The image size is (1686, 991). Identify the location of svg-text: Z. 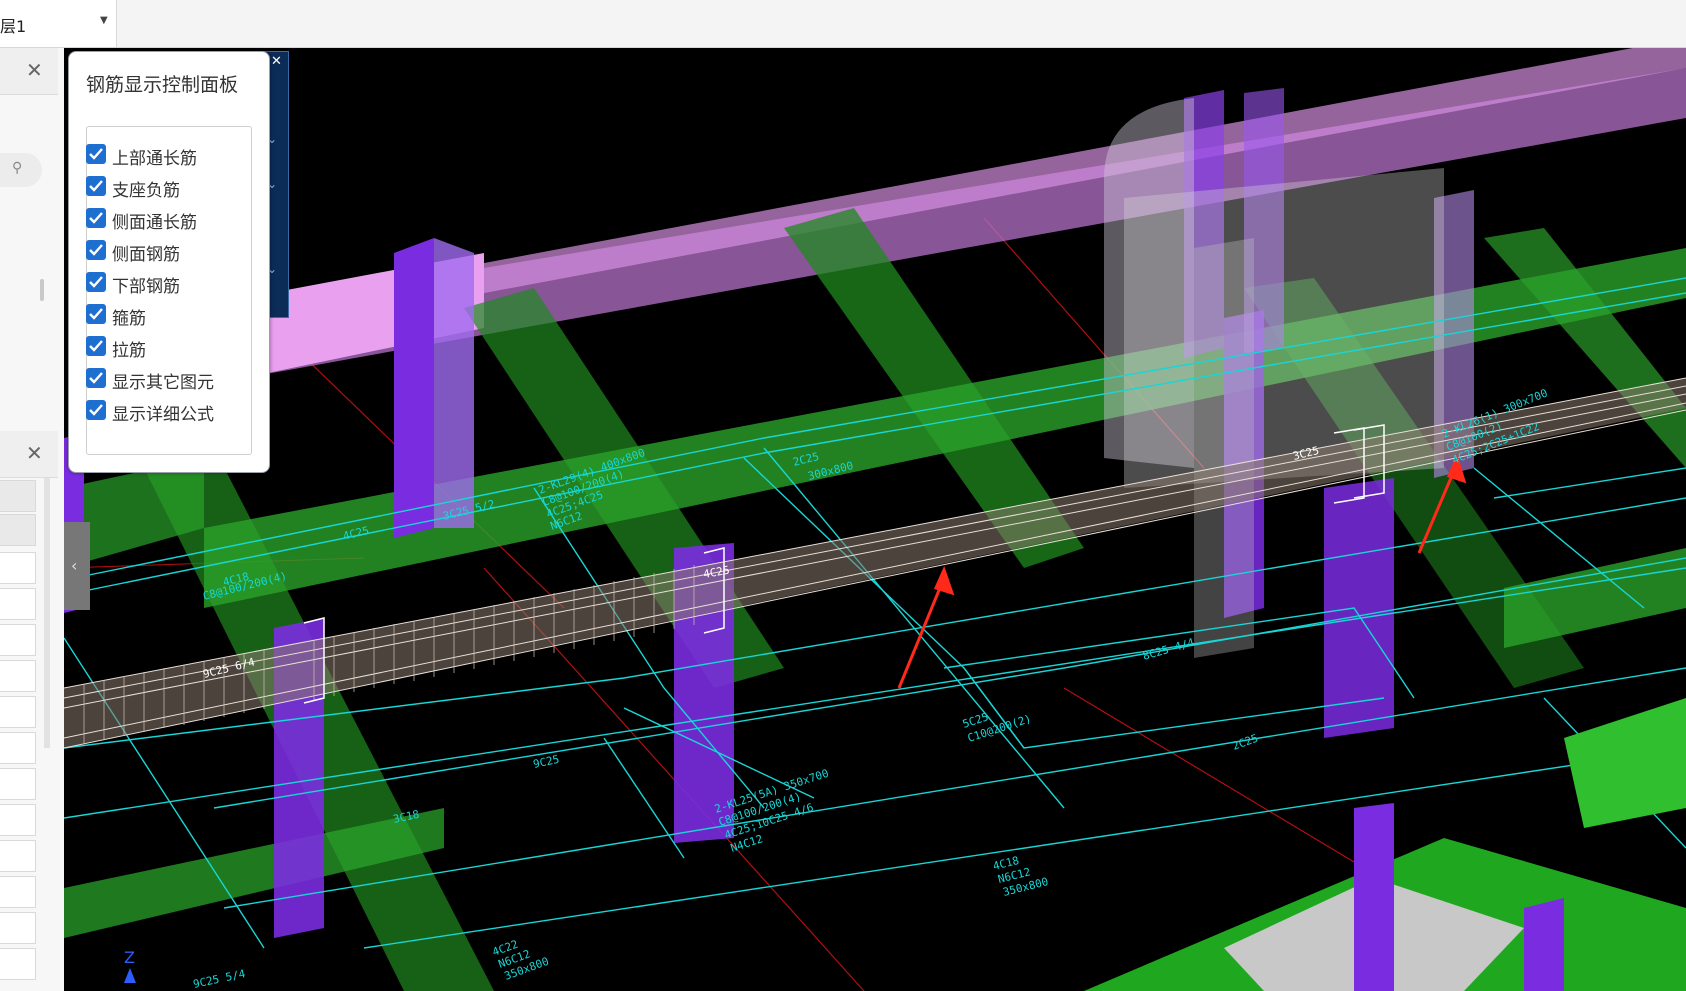
(129, 957).